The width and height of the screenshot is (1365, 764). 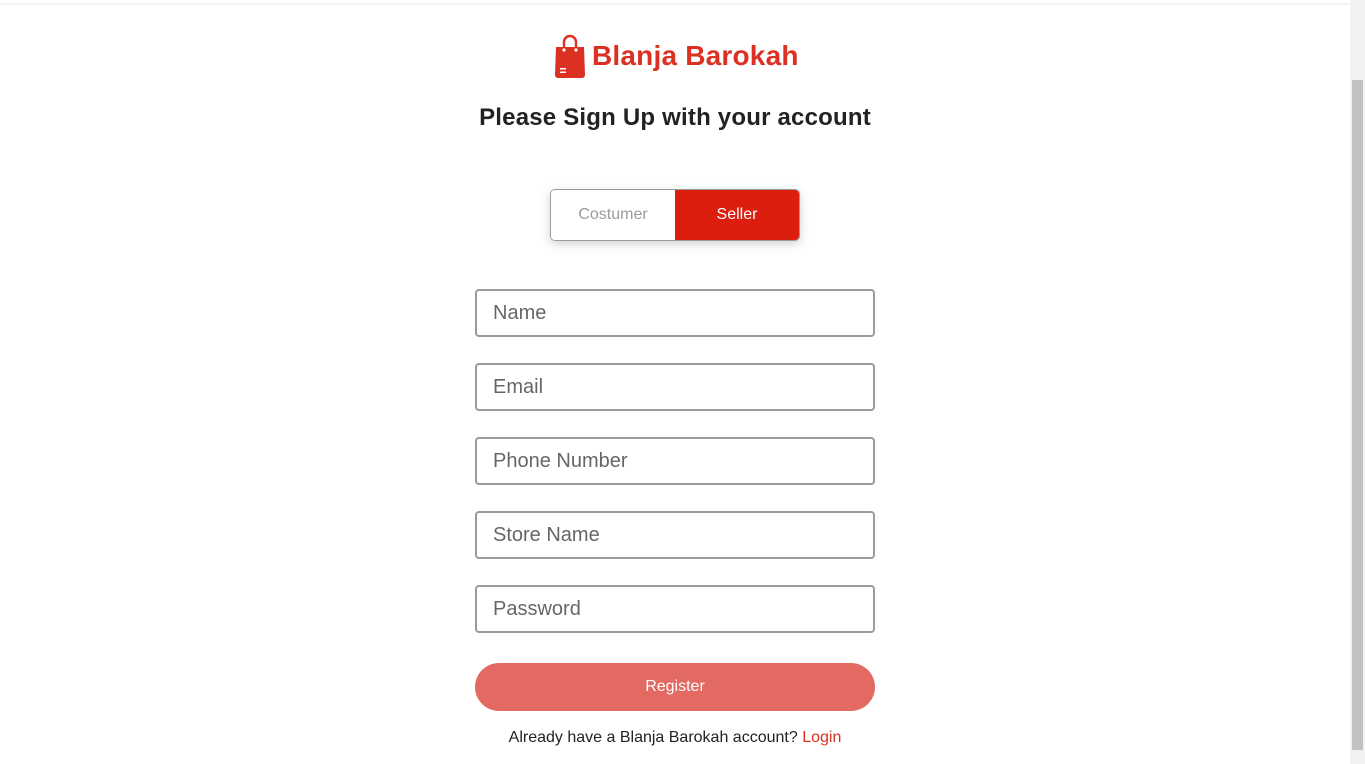 What do you see at coordinates (675, 461) in the screenshot?
I see `phone-number-input` at bounding box center [675, 461].